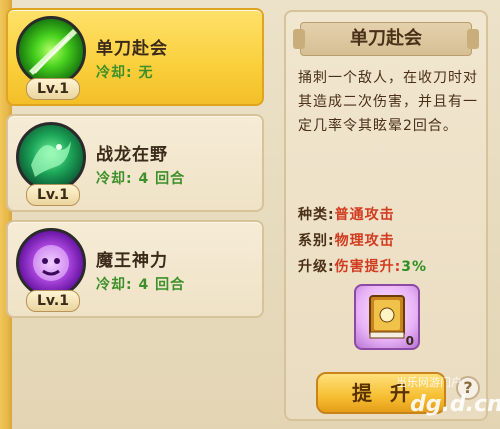  What do you see at coordinates (388, 102) in the screenshot?
I see `skill-description: 捅刺一个敌人，在收刀时对其造成二次伤害，并且有一定几率令其眩晕2回合。` at bounding box center [388, 102].